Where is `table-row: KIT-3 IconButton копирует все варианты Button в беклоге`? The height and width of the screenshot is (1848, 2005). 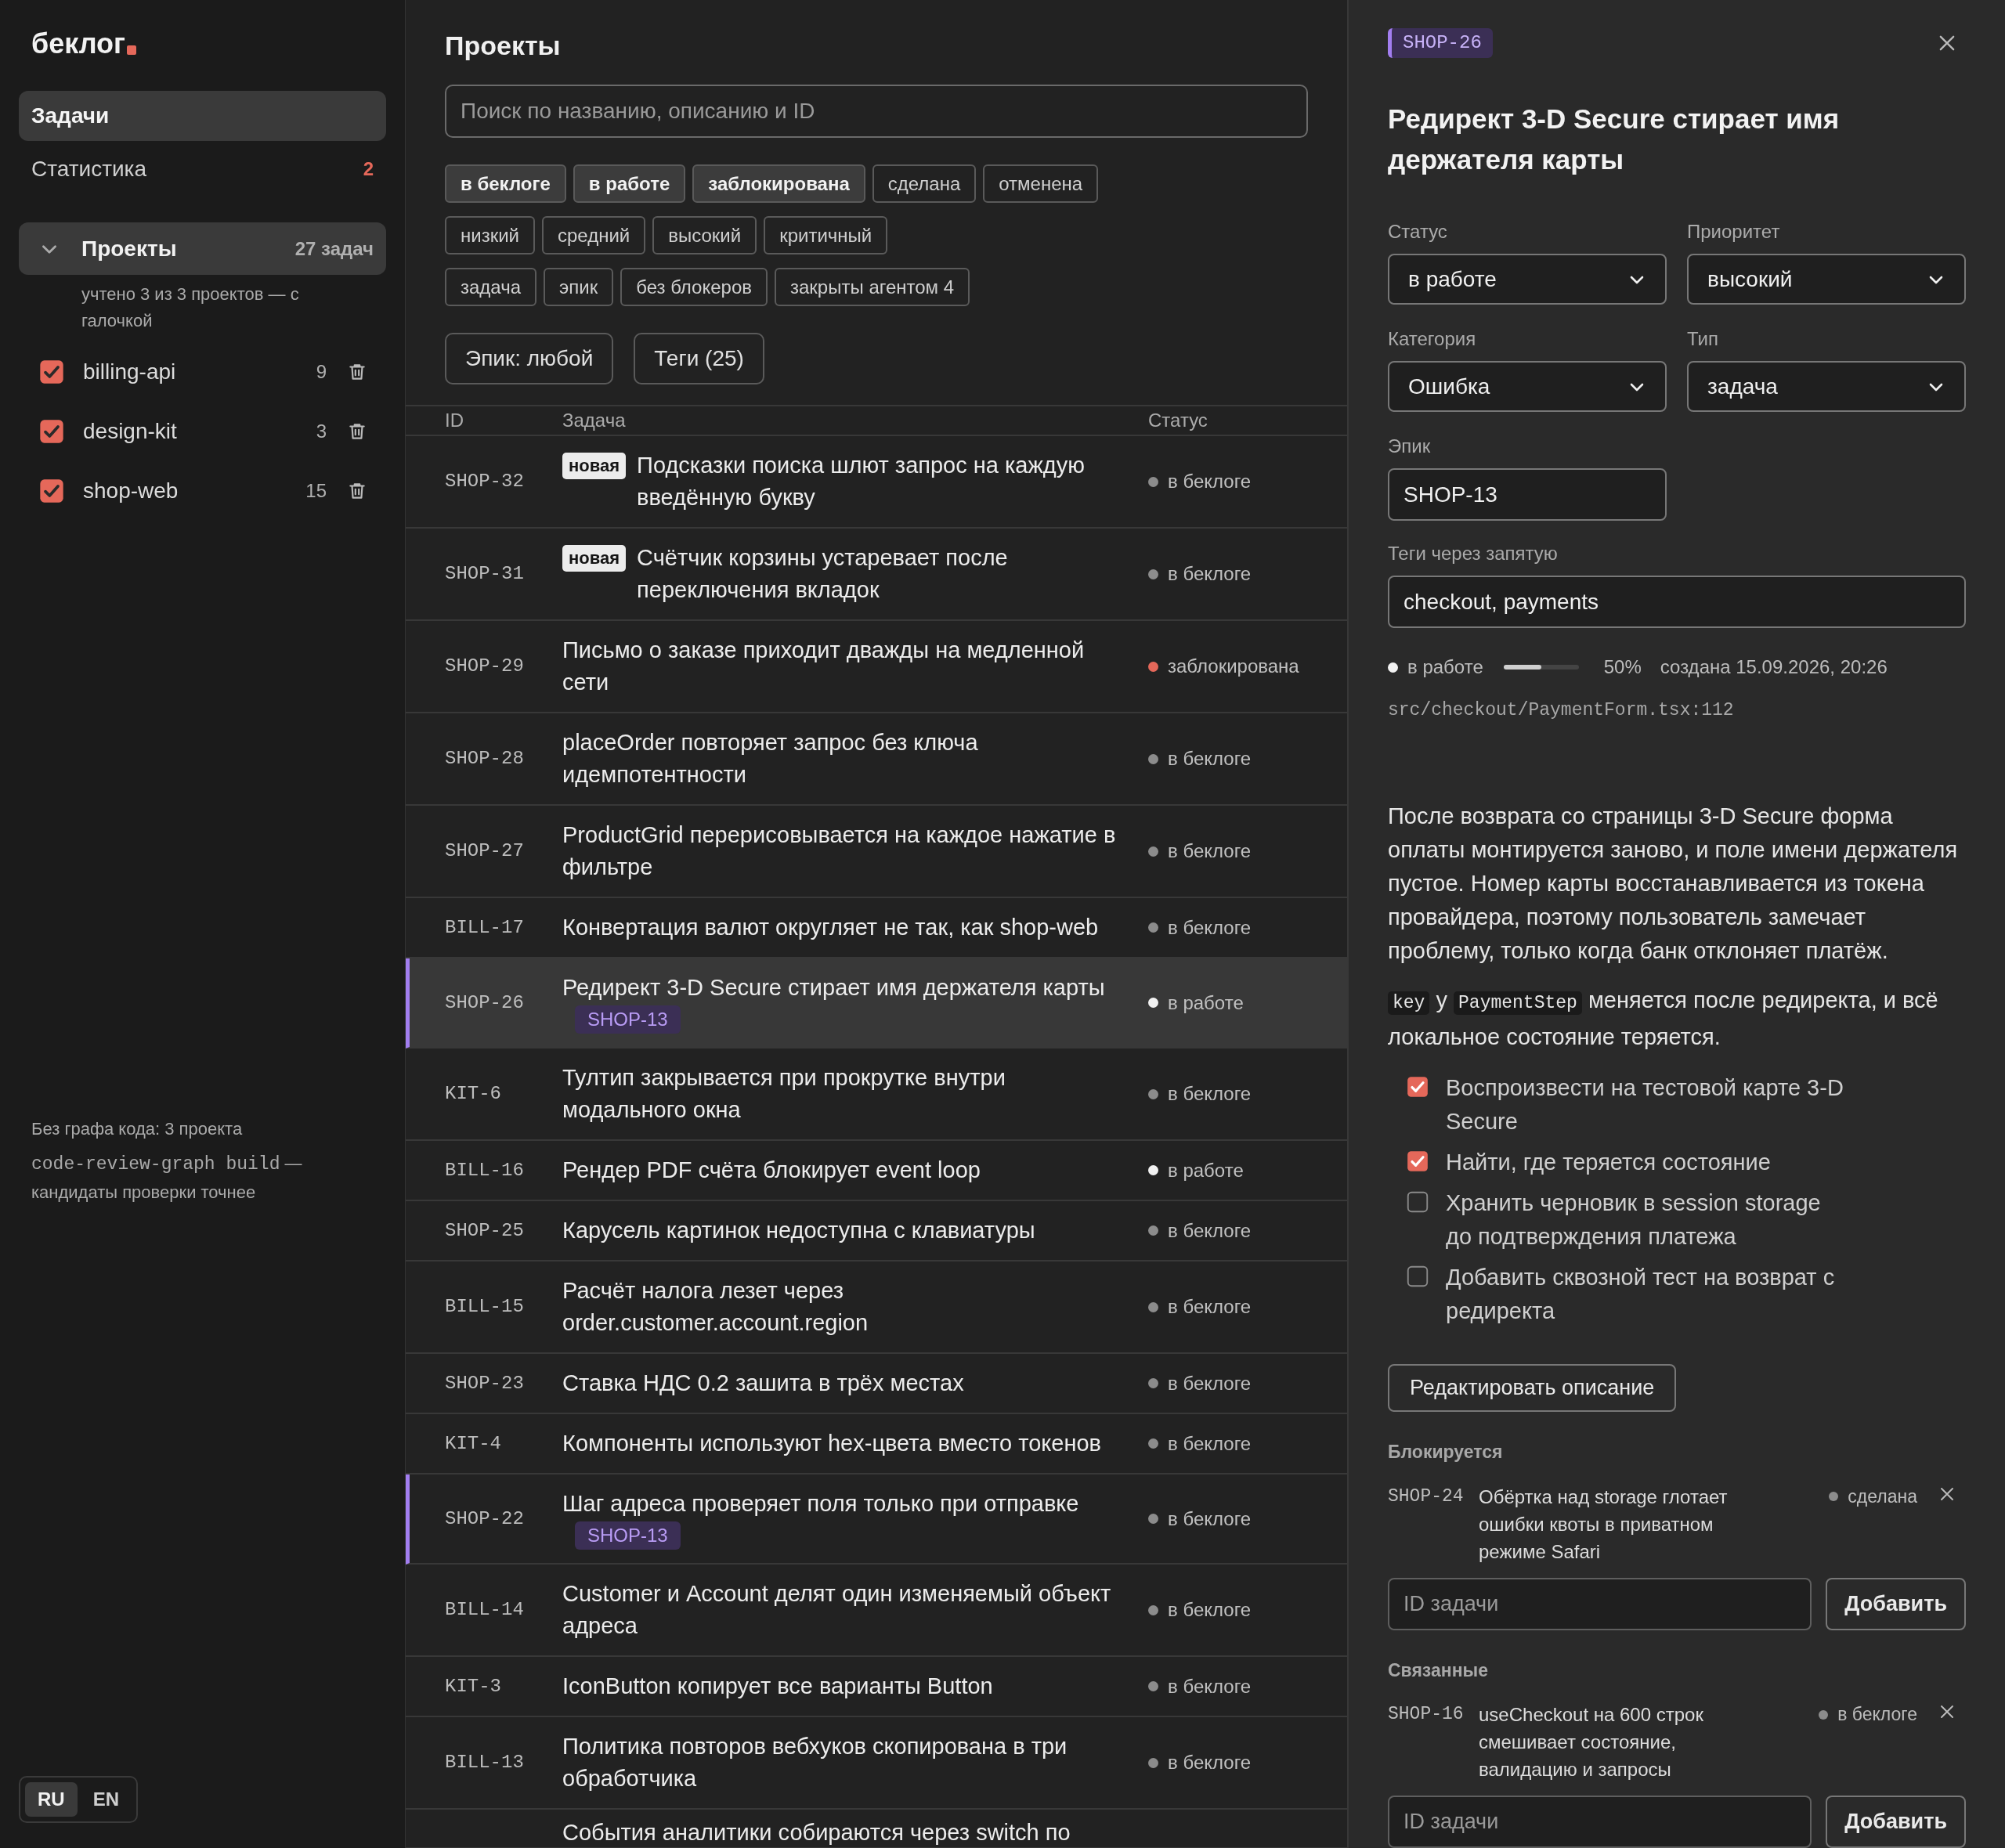 table-row: KIT-3 IconButton копирует все варианты Button в беклоге is located at coordinates (876, 1687).